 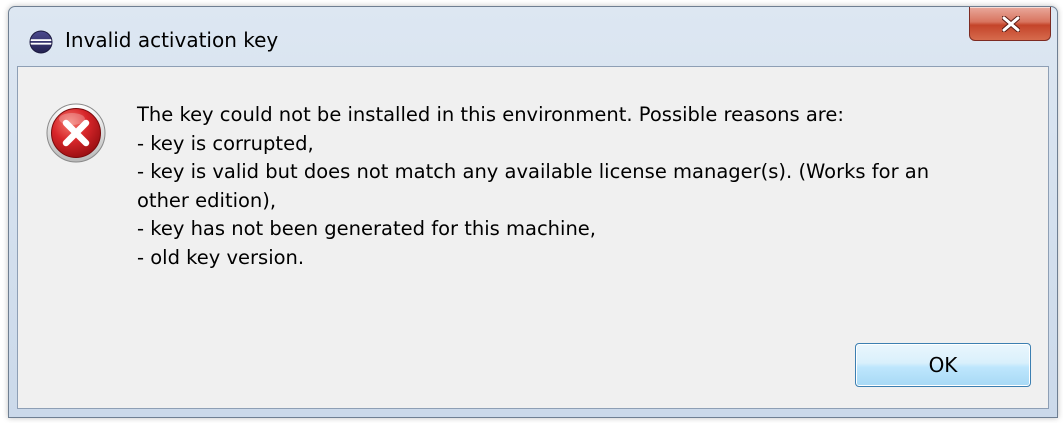 I want to click on close-icon, so click(x=1011, y=24).